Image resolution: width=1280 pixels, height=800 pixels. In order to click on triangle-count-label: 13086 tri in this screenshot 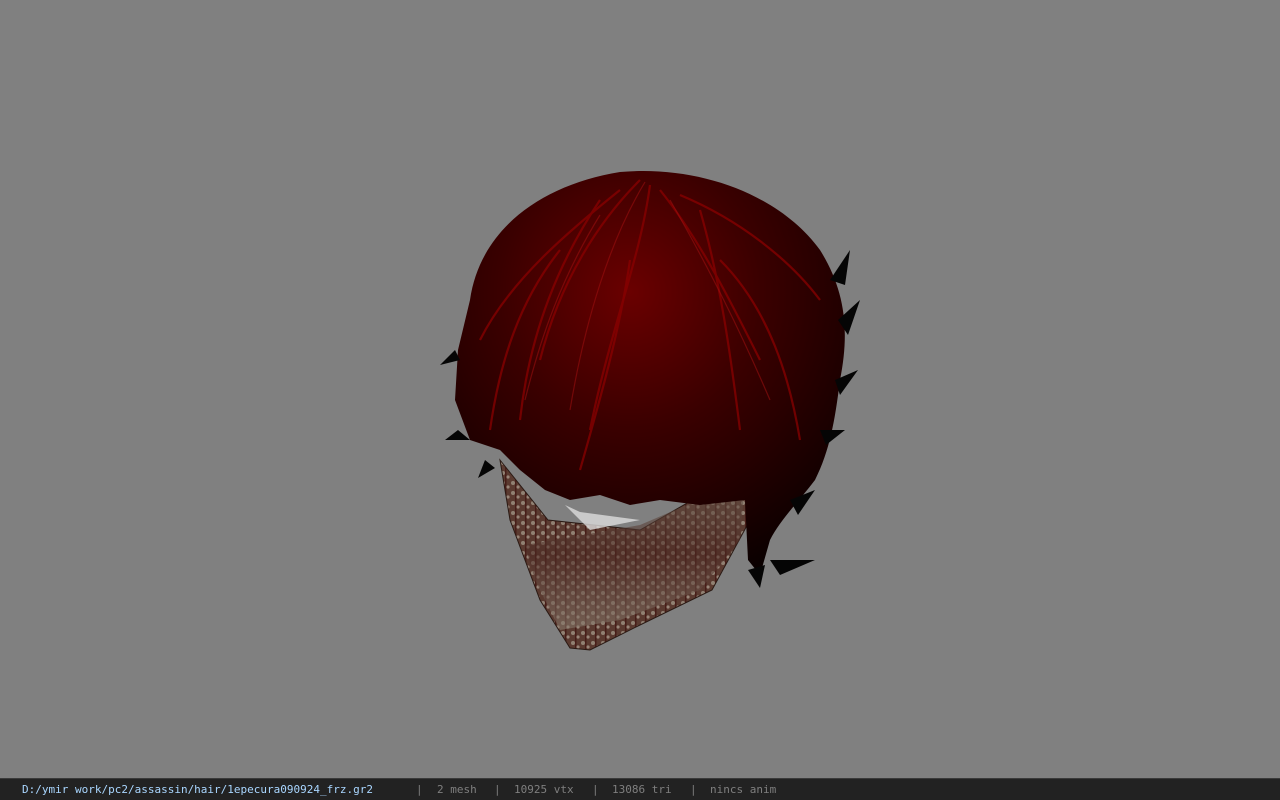, I will do `click(642, 789)`.